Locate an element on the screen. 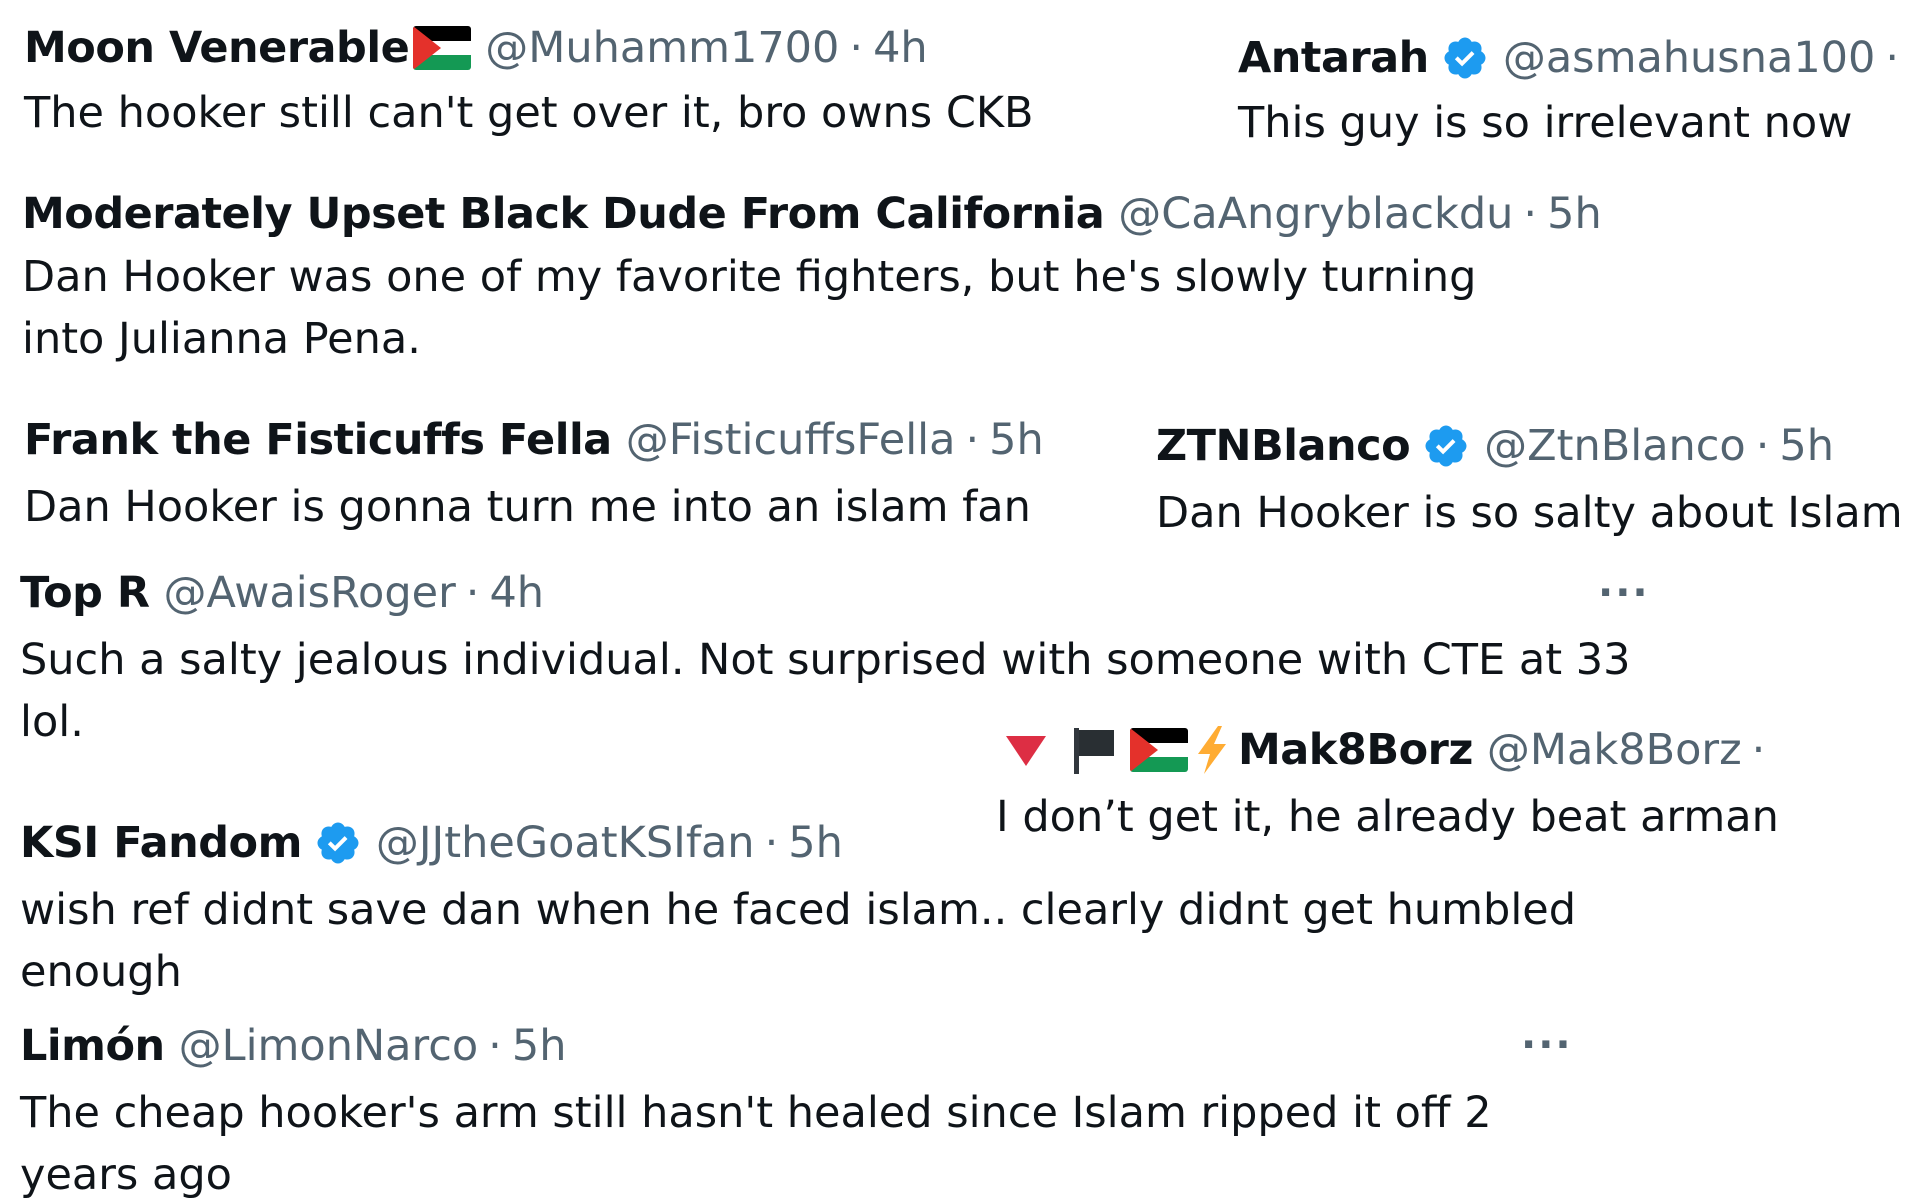 The image size is (1920, 1200). tweet-header: ZTNBlanco @ZtnBlanco · 5h is located at coordinates (1529, 446).